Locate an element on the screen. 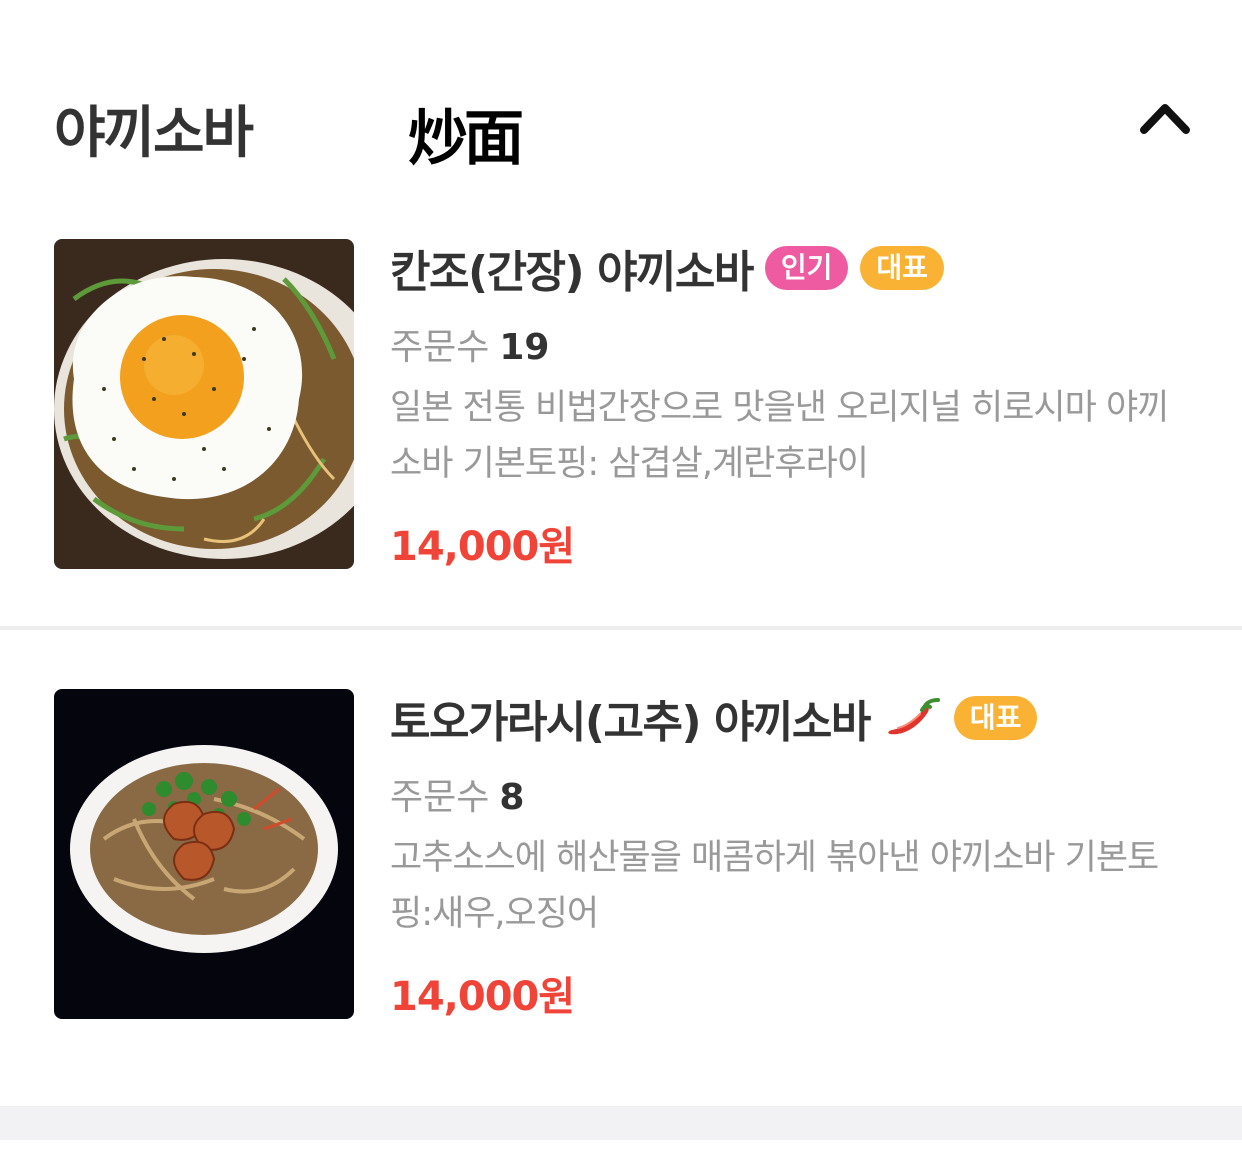 Image resolution: width=1242 pixels, height=1152 pixels. order-count-row: 주문수 8 is located at coordinates (457, 794).